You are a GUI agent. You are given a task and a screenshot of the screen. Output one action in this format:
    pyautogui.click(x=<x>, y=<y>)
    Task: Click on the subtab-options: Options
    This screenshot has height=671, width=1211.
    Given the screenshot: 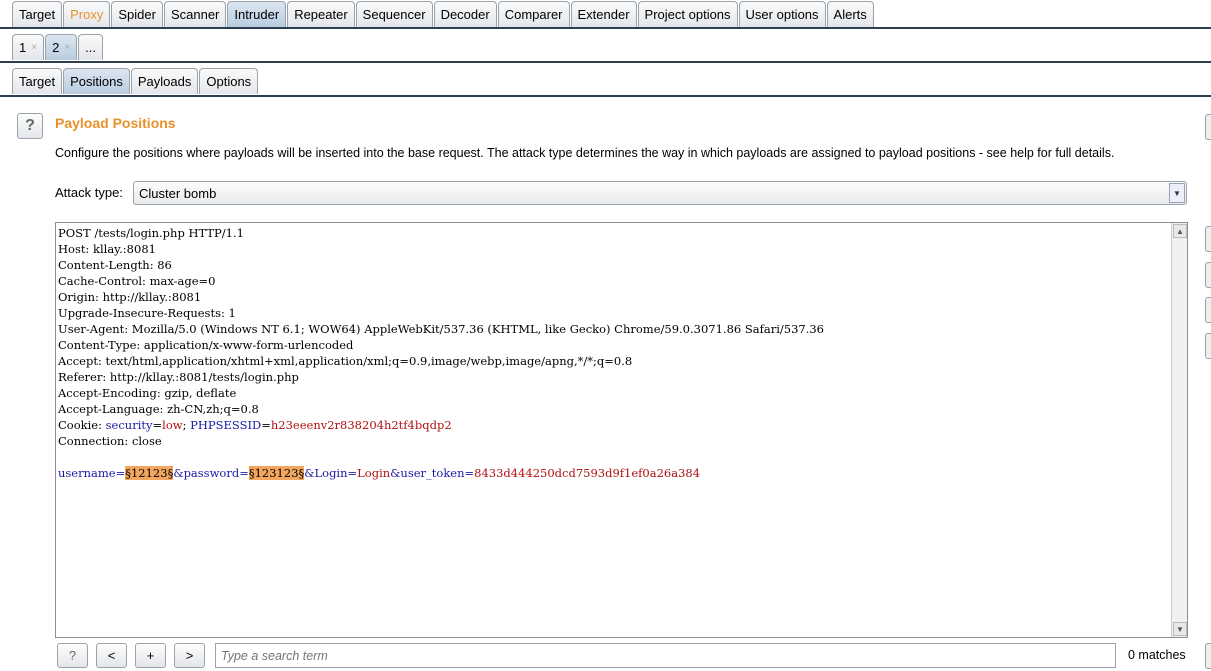 What is the action you would take?
    pyautogui.click(x=229, y=81)
    